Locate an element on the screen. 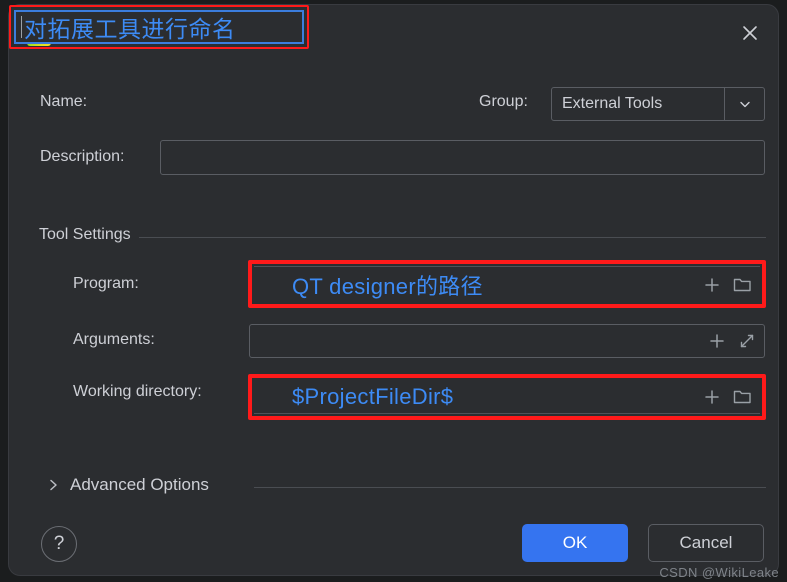 The image size is (787, 582). description-input is located at coordinates (462, 157).